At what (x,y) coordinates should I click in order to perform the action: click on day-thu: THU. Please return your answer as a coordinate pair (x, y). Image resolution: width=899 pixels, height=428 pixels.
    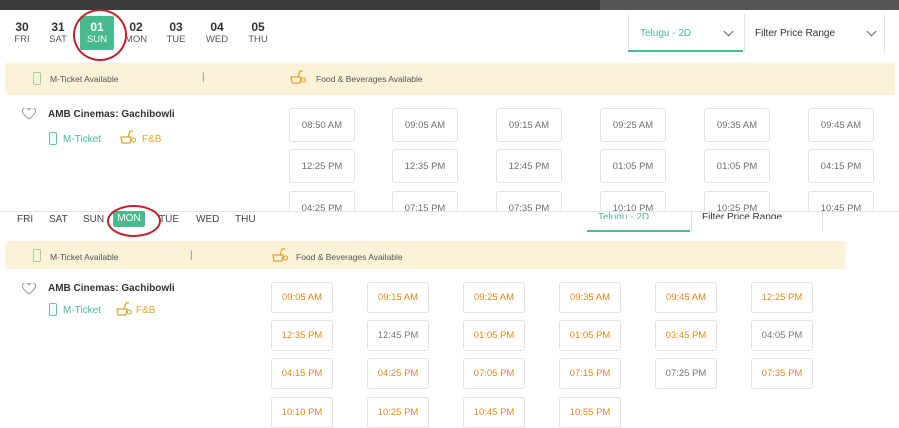
    Looking at the image, I should click on (245, 219).